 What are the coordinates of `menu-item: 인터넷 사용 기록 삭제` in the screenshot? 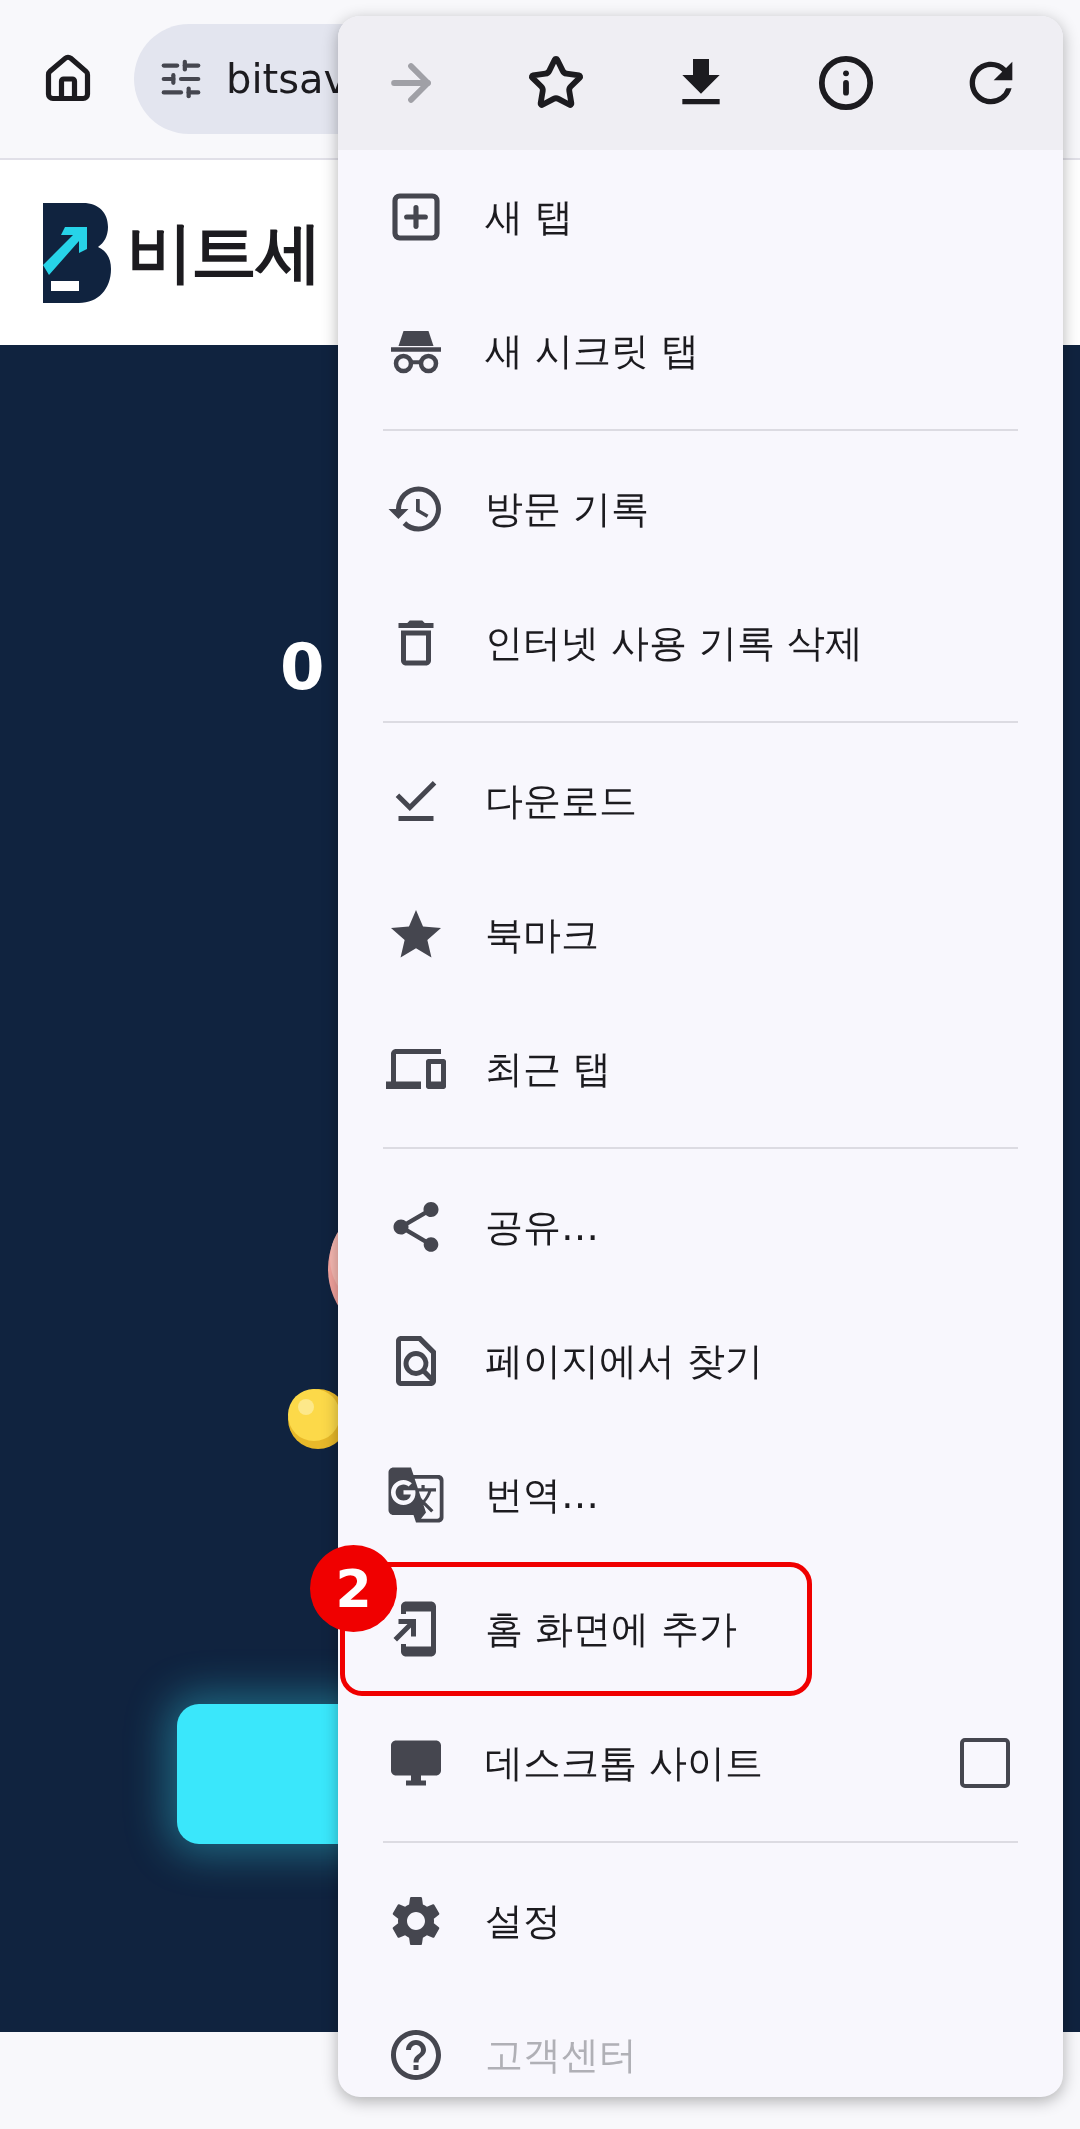 It's located at (700, 643).